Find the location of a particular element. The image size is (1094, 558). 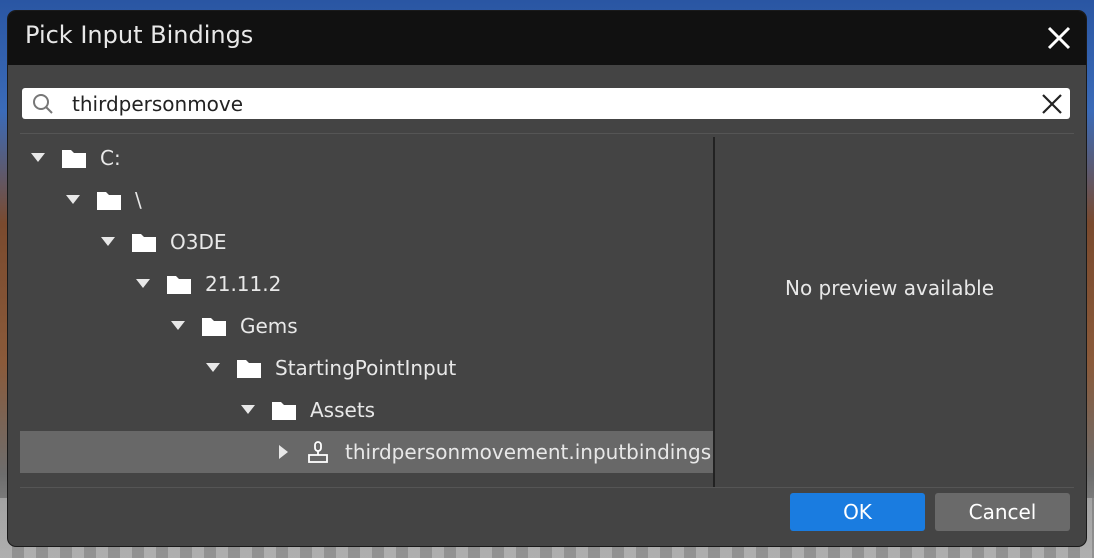

close-button is located at coordinates (1059, 38).